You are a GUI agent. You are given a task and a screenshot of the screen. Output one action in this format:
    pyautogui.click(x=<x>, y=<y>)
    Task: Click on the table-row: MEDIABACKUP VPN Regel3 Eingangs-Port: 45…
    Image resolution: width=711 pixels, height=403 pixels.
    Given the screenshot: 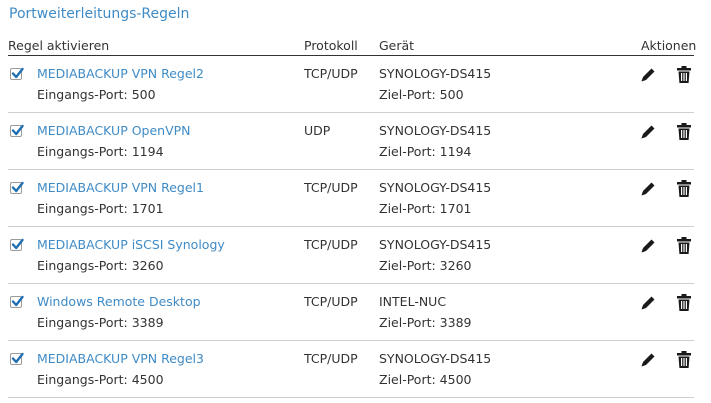 What is the action you would take?
    pyautogui.click(x=351, y=369)
    